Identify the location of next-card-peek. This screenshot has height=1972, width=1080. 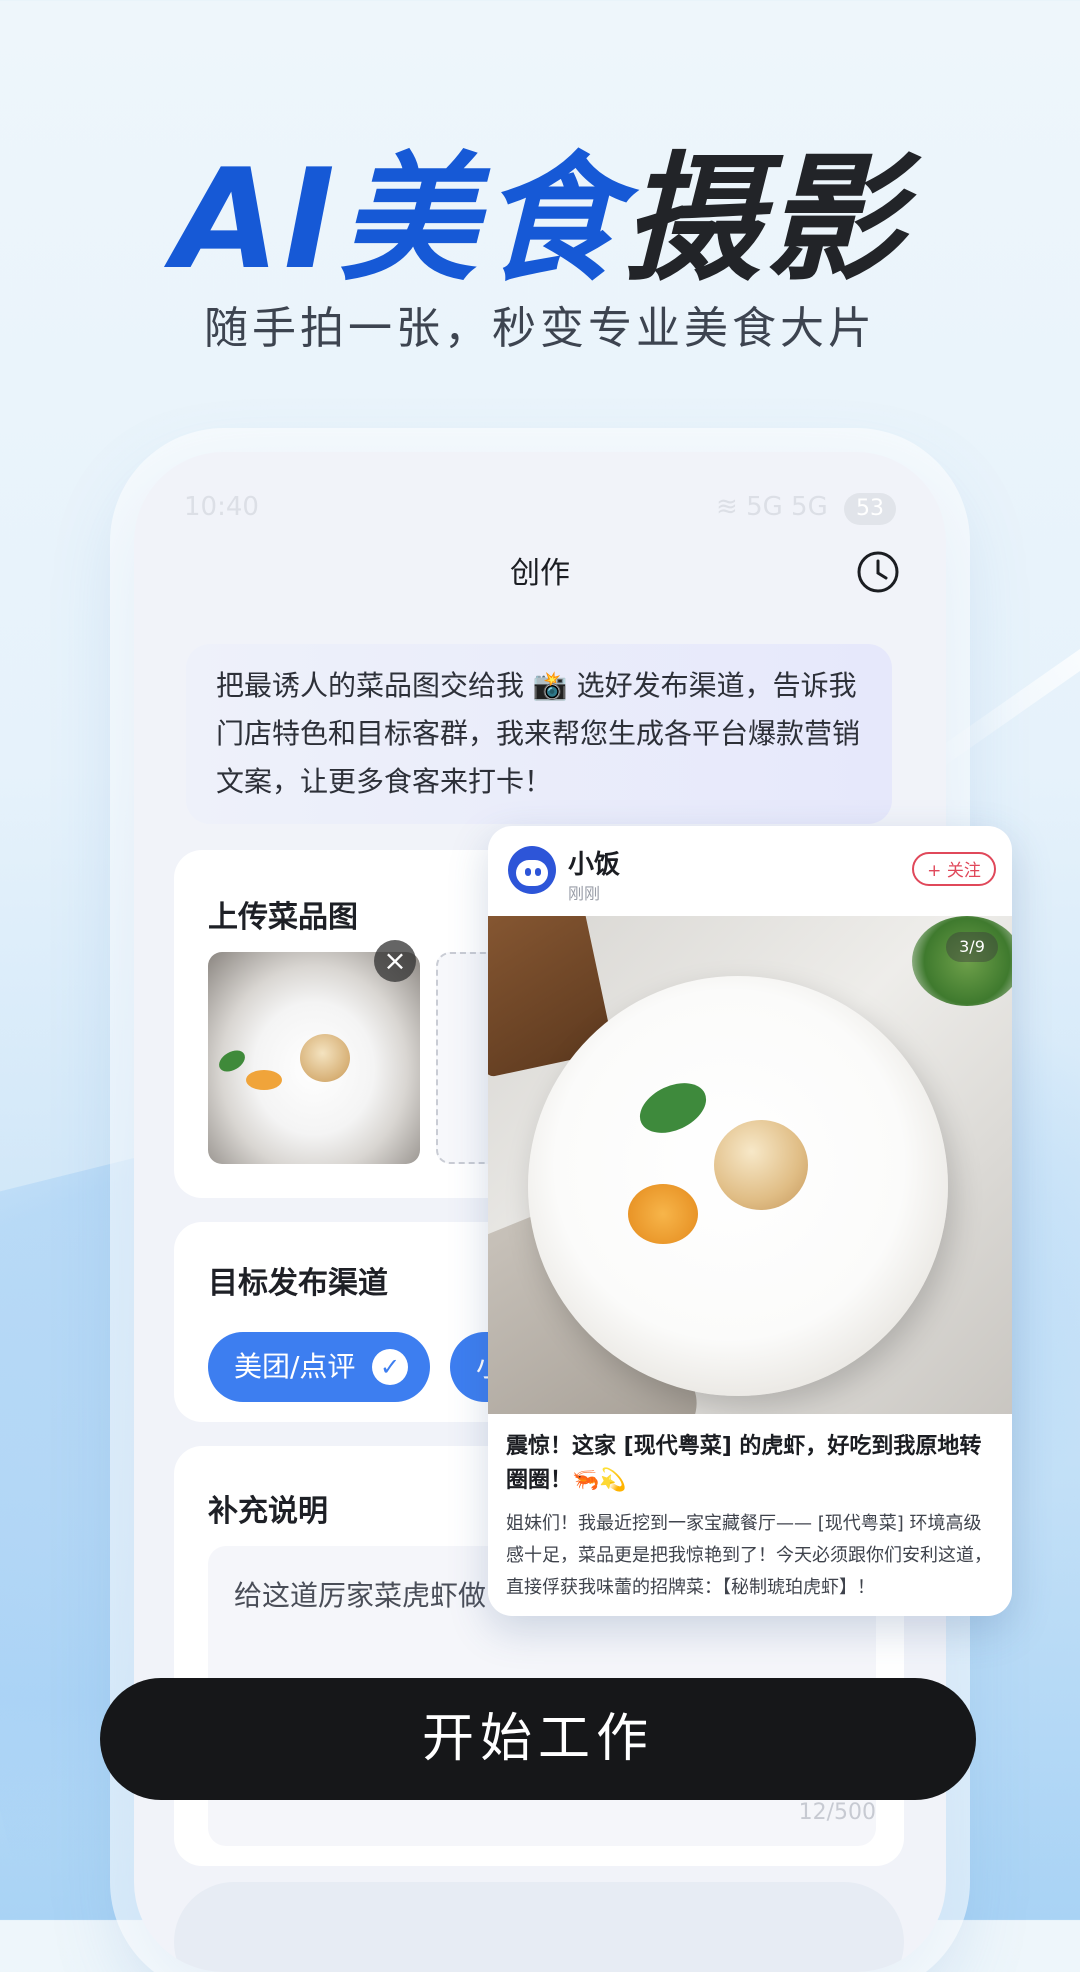
(539, 1927).